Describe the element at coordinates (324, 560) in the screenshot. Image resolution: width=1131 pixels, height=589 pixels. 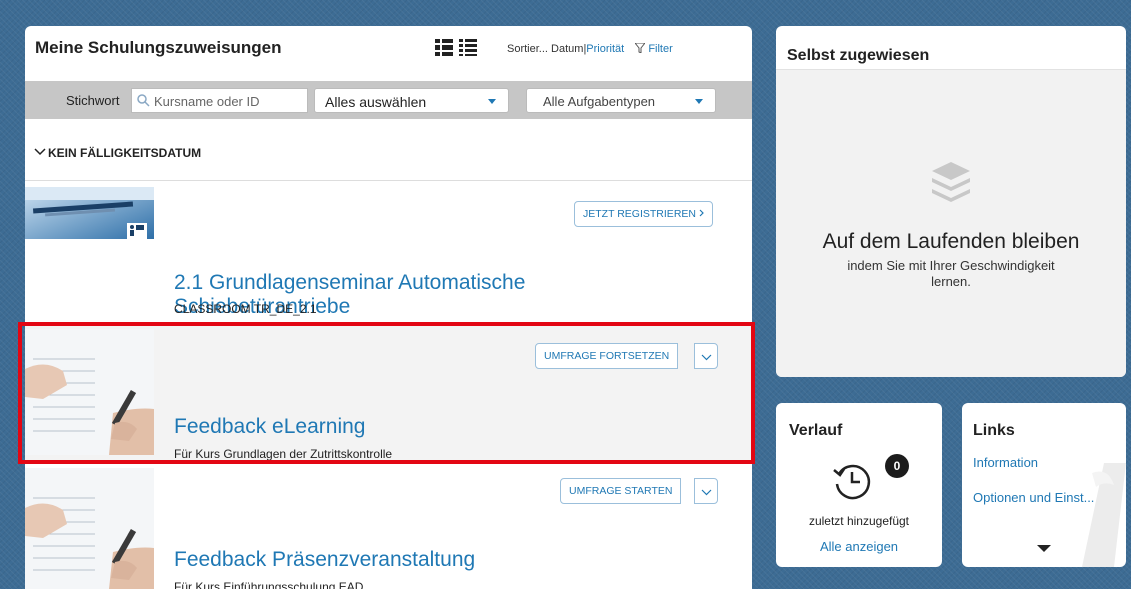
I see `course-title: Feedback Präsenzveranstaltung` at that location.